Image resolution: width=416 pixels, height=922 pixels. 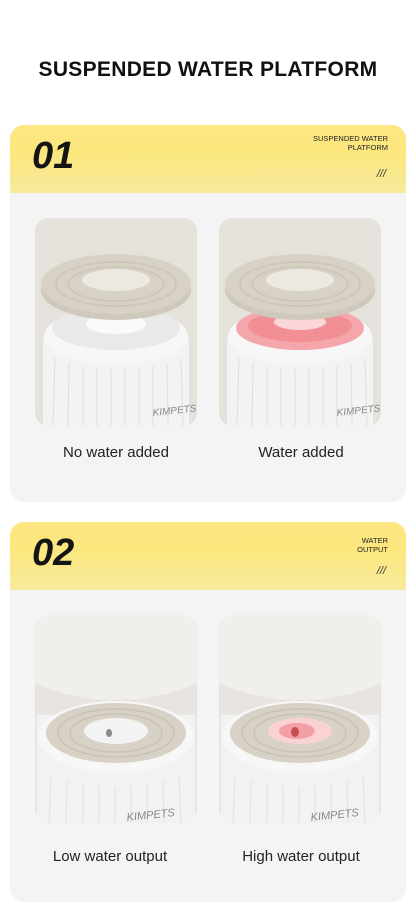 I want to click on product-photo-low-output: KIMPETS, so click(x=116, y=719).